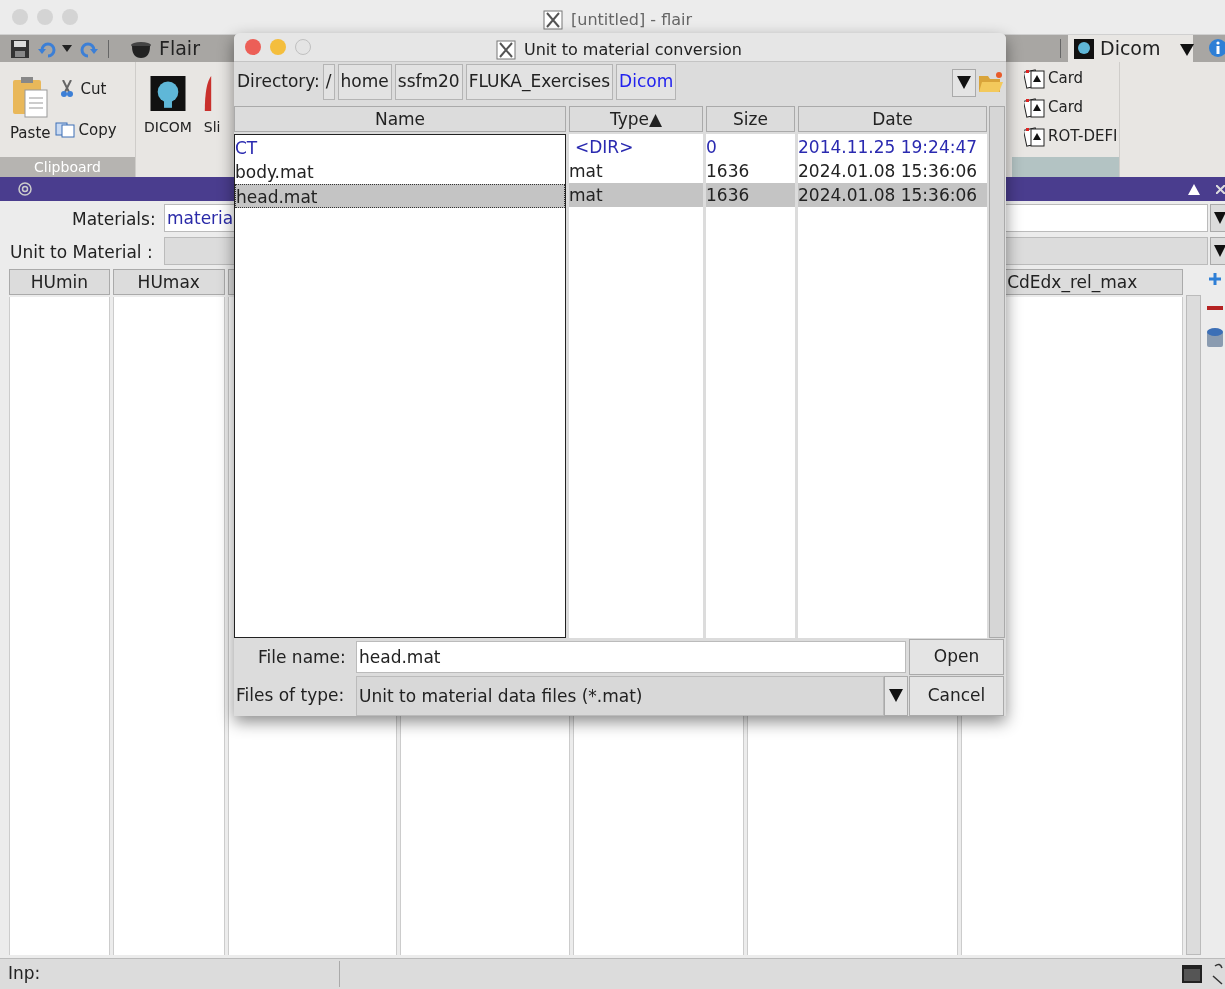 The image size is (1225, 989). Describe the element at coordinates (253, 46) in the screenshot. I see `close-window-button` at that location.